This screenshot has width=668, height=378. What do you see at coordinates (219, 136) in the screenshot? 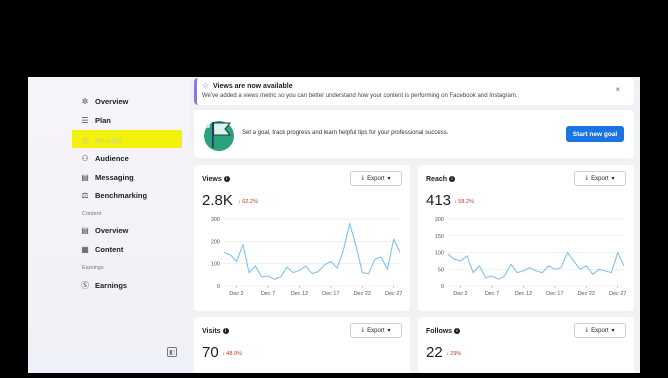
I see `goal-flag-illustration` at bounding box center [219, 136].